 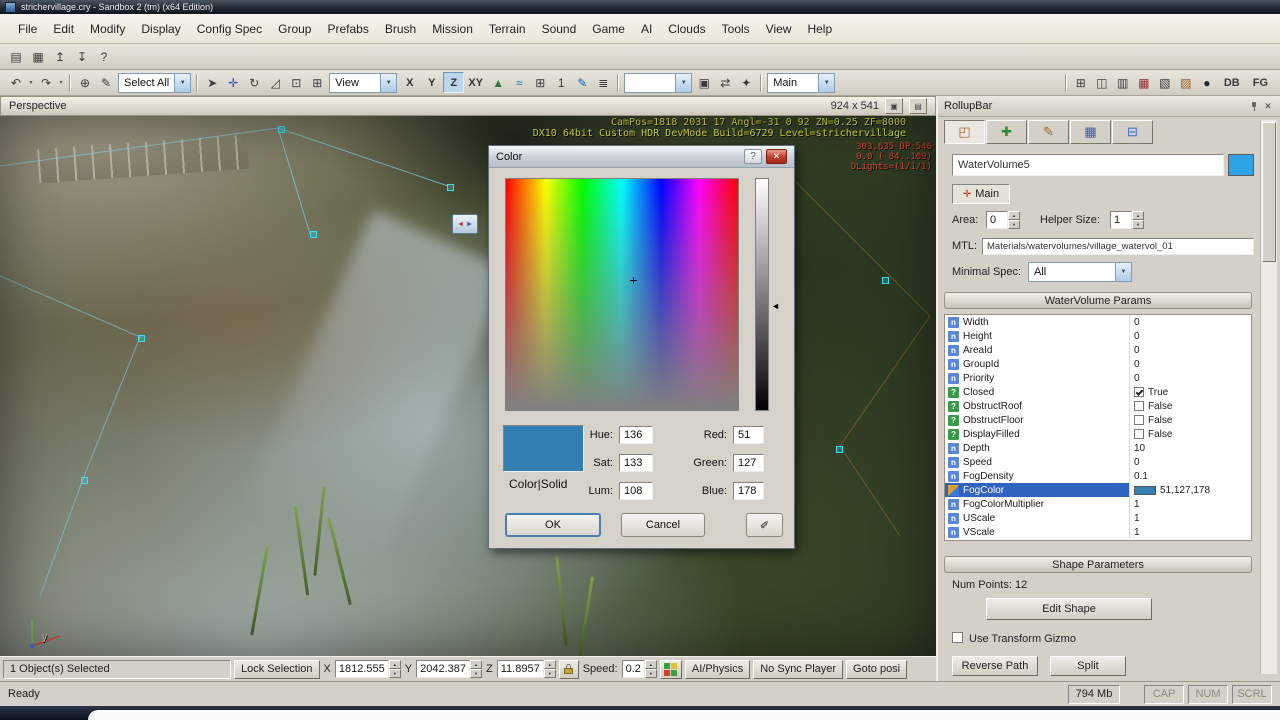 What do you see at coordinates (1098, 490) in the screenshot?
I see `param-row: c FogColor 51,127,178` at bounding box center [1098, 490].